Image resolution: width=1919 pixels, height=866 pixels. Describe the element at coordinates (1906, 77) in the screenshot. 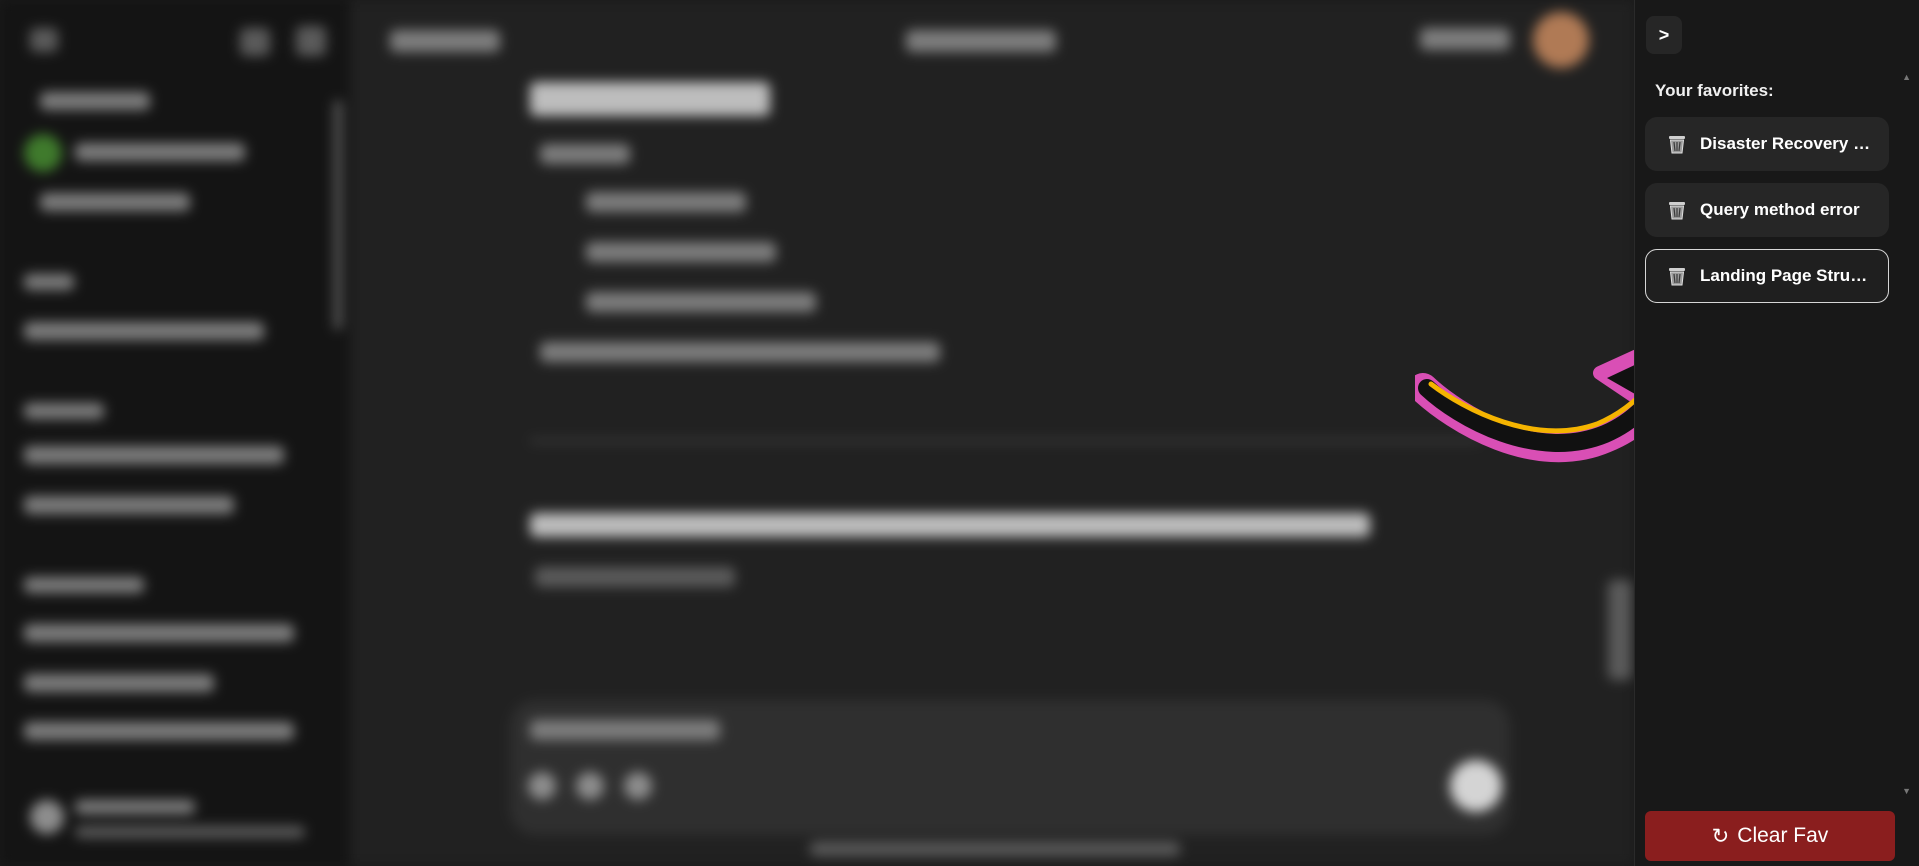

I see `scroll-up-icon: ▲` at that location.